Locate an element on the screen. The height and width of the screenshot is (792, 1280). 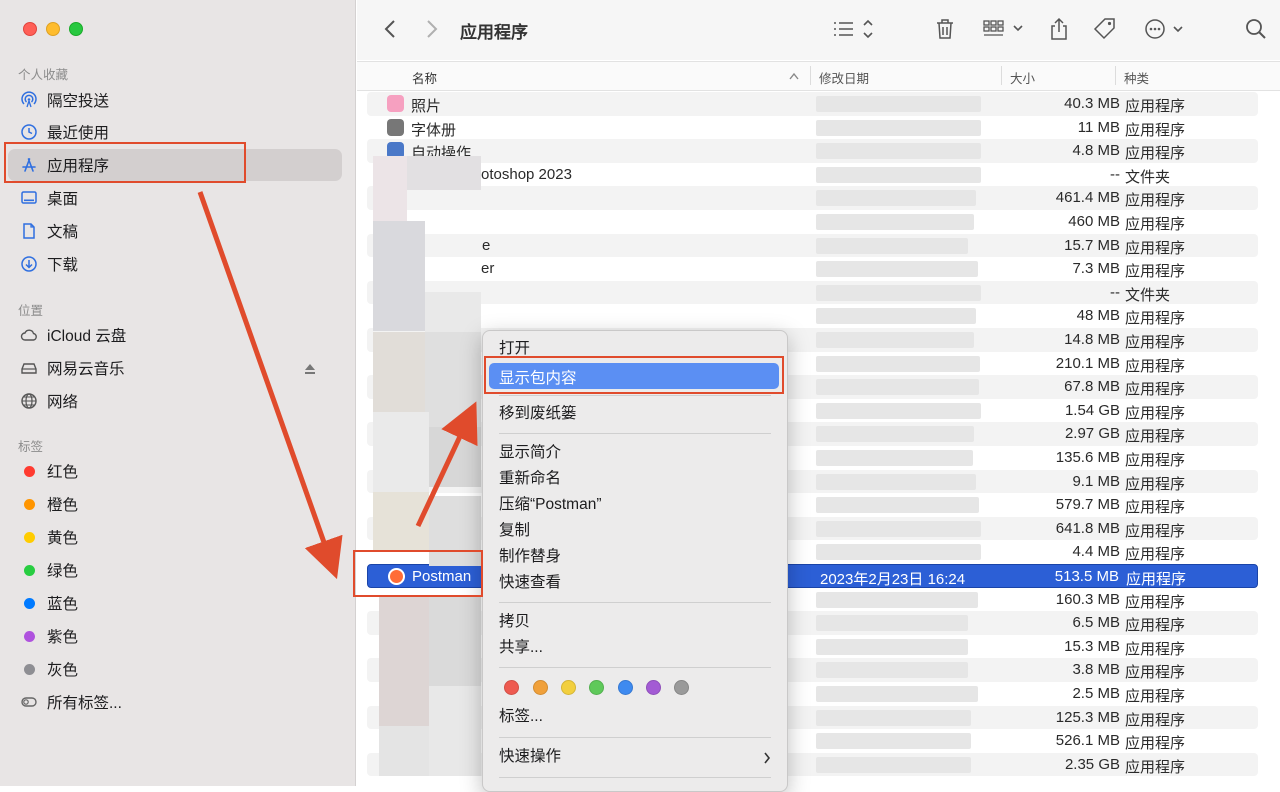
table-row: 461.4 MB应用程序 is located at coordinates (812, 198).